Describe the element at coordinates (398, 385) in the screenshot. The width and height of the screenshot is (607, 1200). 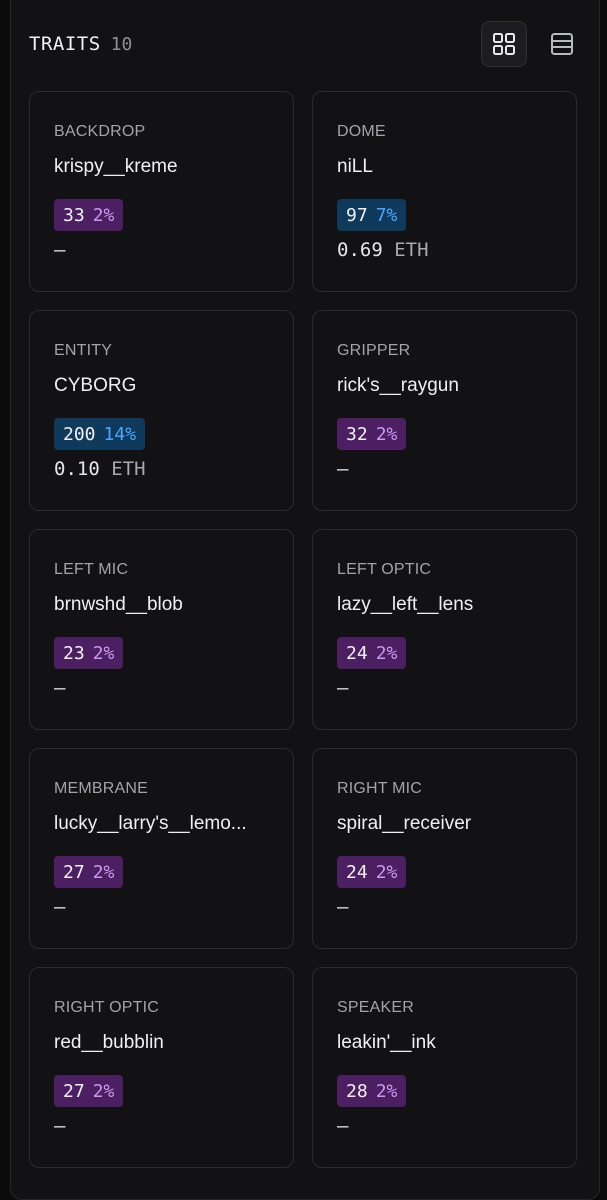
I see `trait-value: rick's__raygun` at that location.